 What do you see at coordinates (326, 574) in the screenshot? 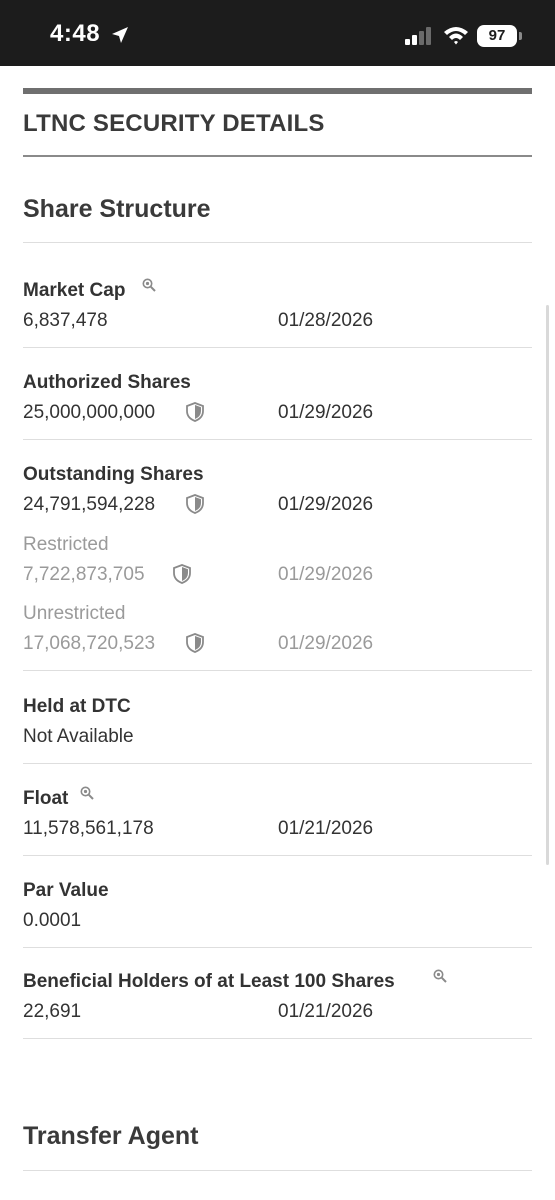
I see `restricted-date: 01/29/2026` at bounding box center [326, 574].